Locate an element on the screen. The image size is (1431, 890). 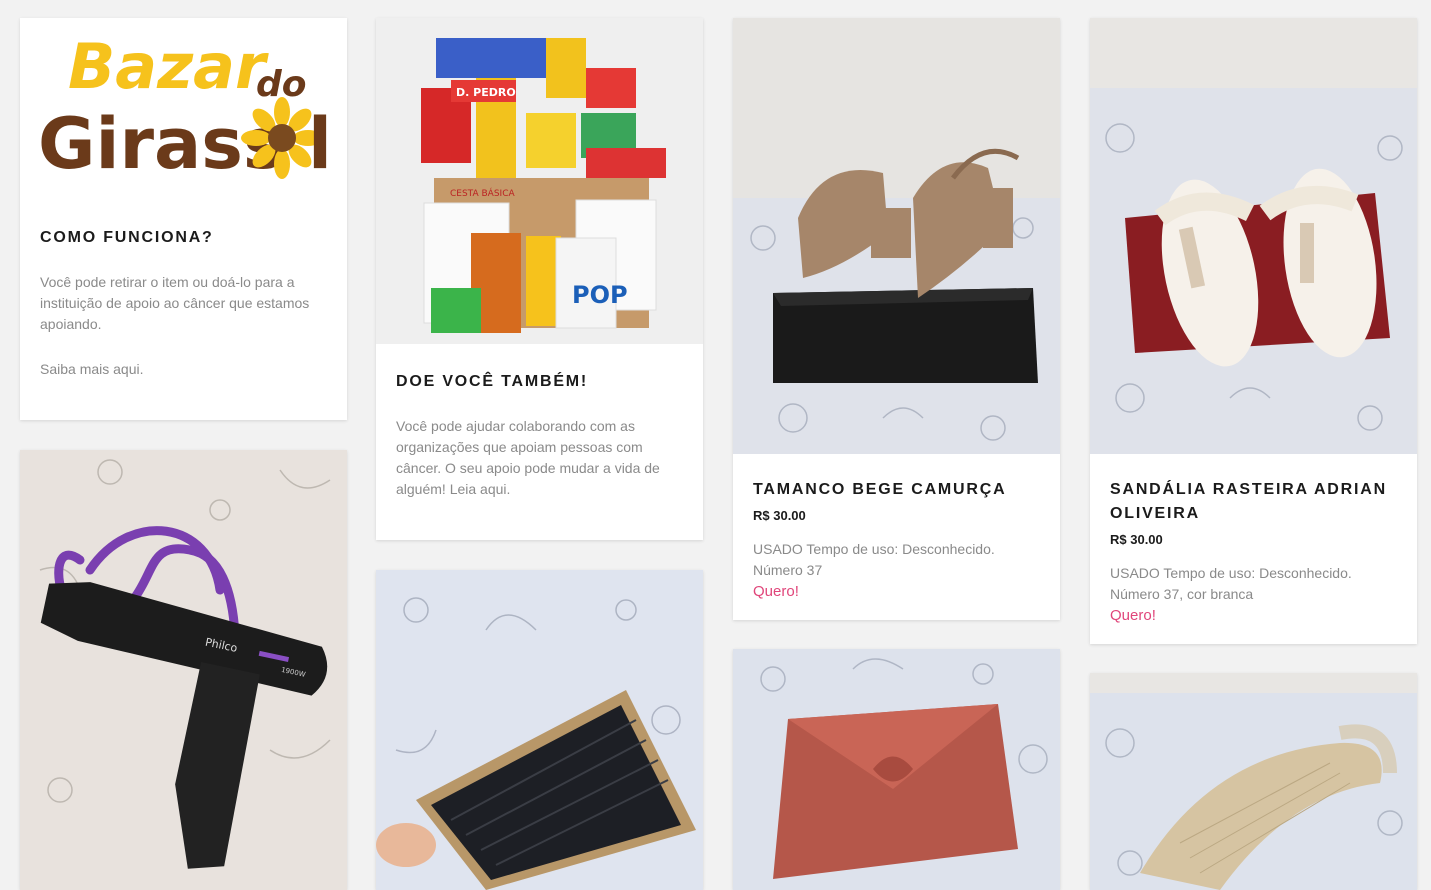
product-title: SANDÁLIA RASTEIRA ADRIAN OLIVEIRA is located at coordinates (1253, 502).